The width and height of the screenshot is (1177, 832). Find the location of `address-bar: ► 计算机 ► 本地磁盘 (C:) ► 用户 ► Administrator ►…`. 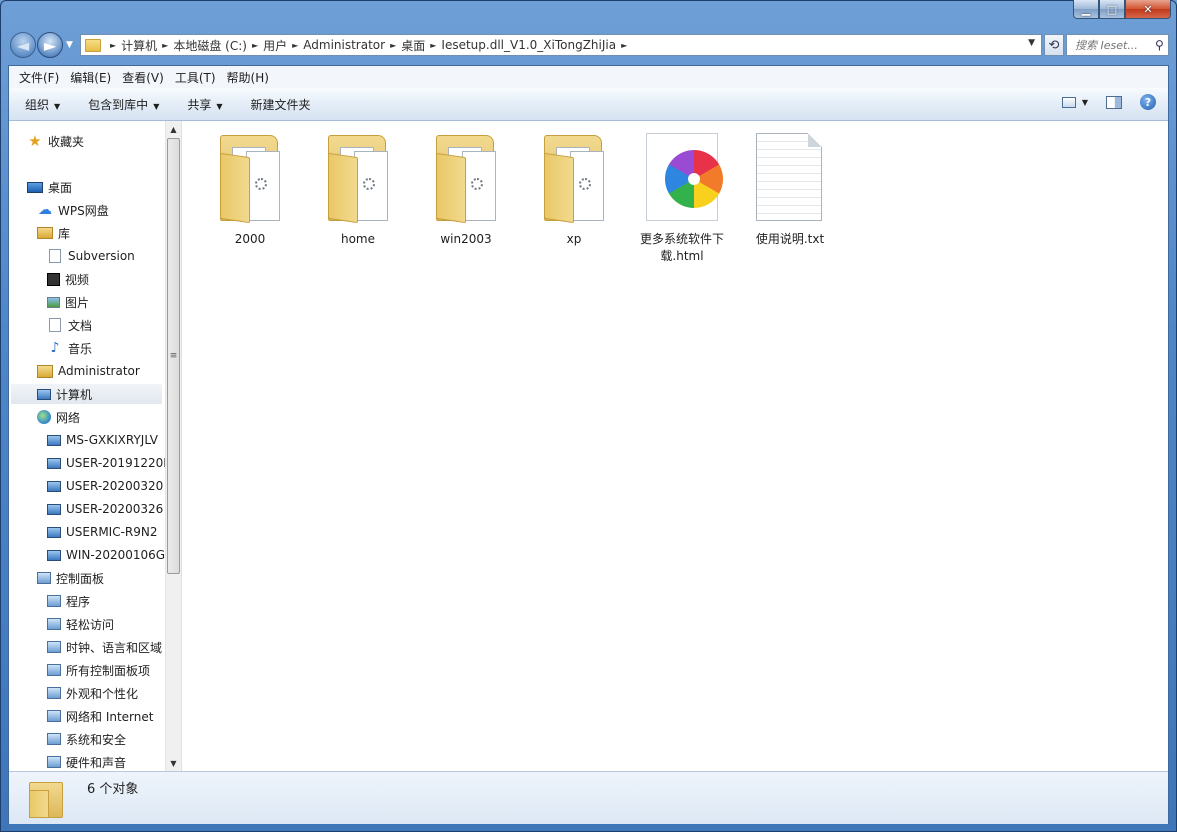

address-bar: ► 计算机 ► 本地磁盘 (C:) ► 用户 ► Administrator ►… is located at coordinates (561, 45).